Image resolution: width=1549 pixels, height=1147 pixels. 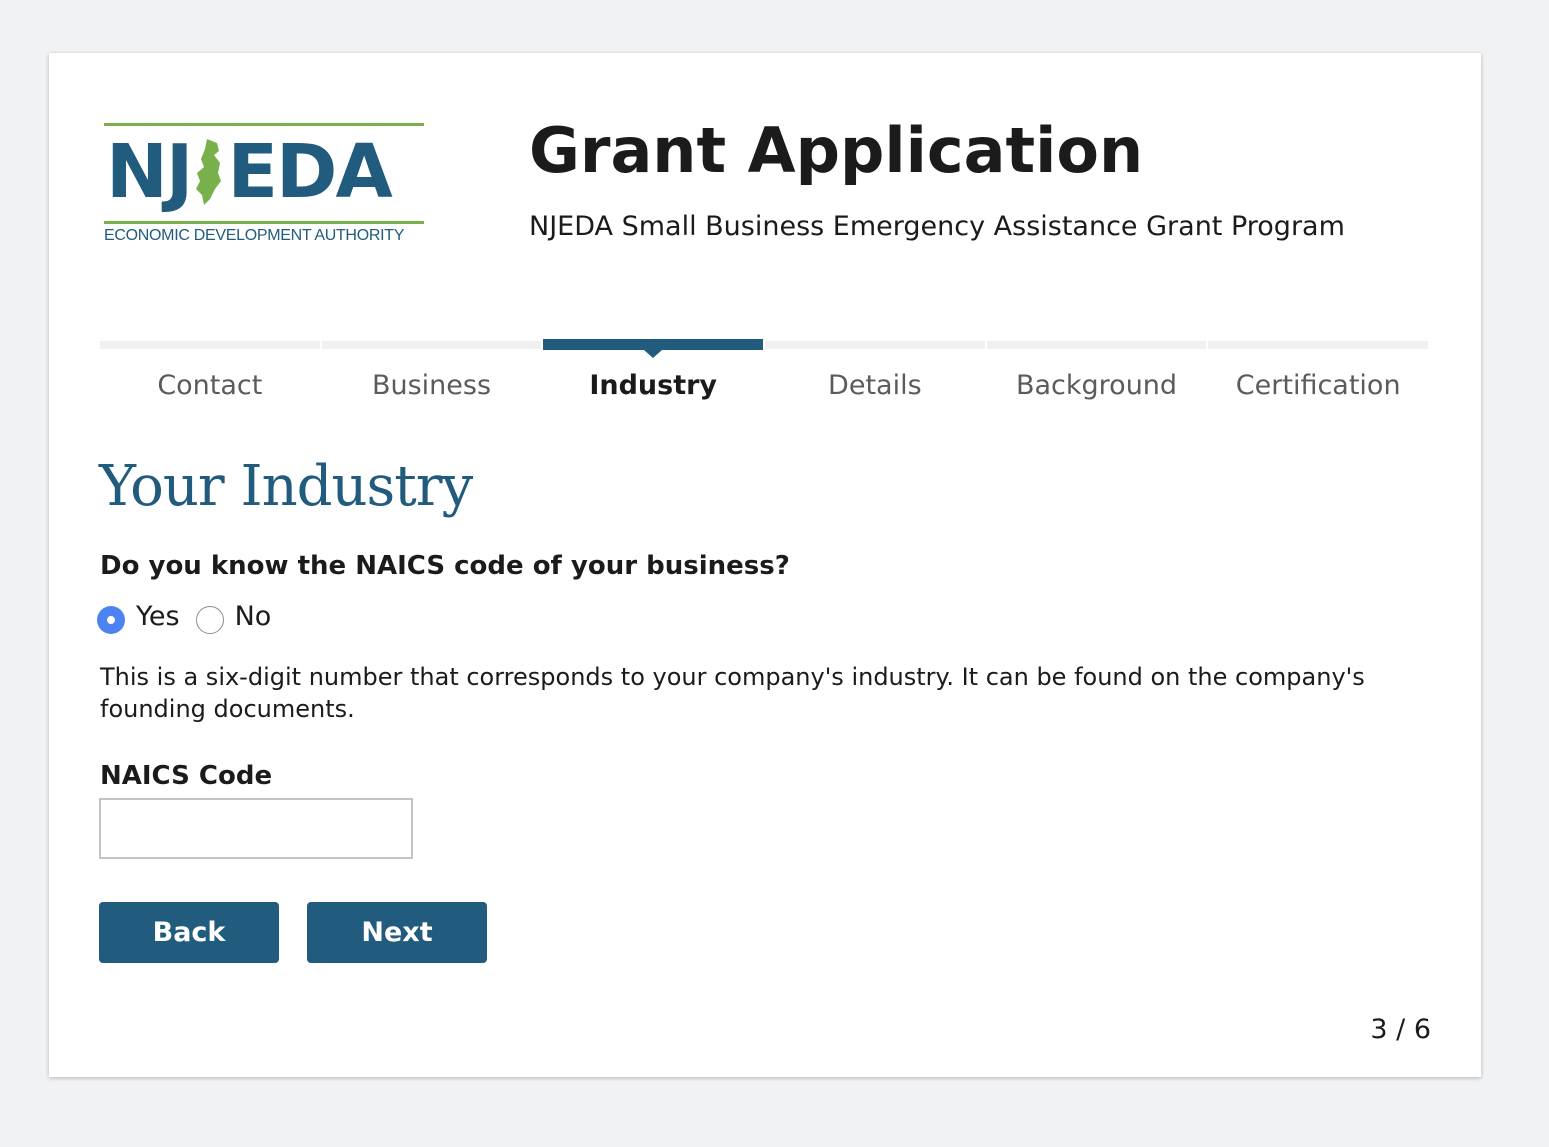 What do you see at coordinates (254, 235) in the screenshot?
I see `logo-tagline: ECONOMIC DEVELOPMENT AUTHORITY` at bounding box center [254, 235].